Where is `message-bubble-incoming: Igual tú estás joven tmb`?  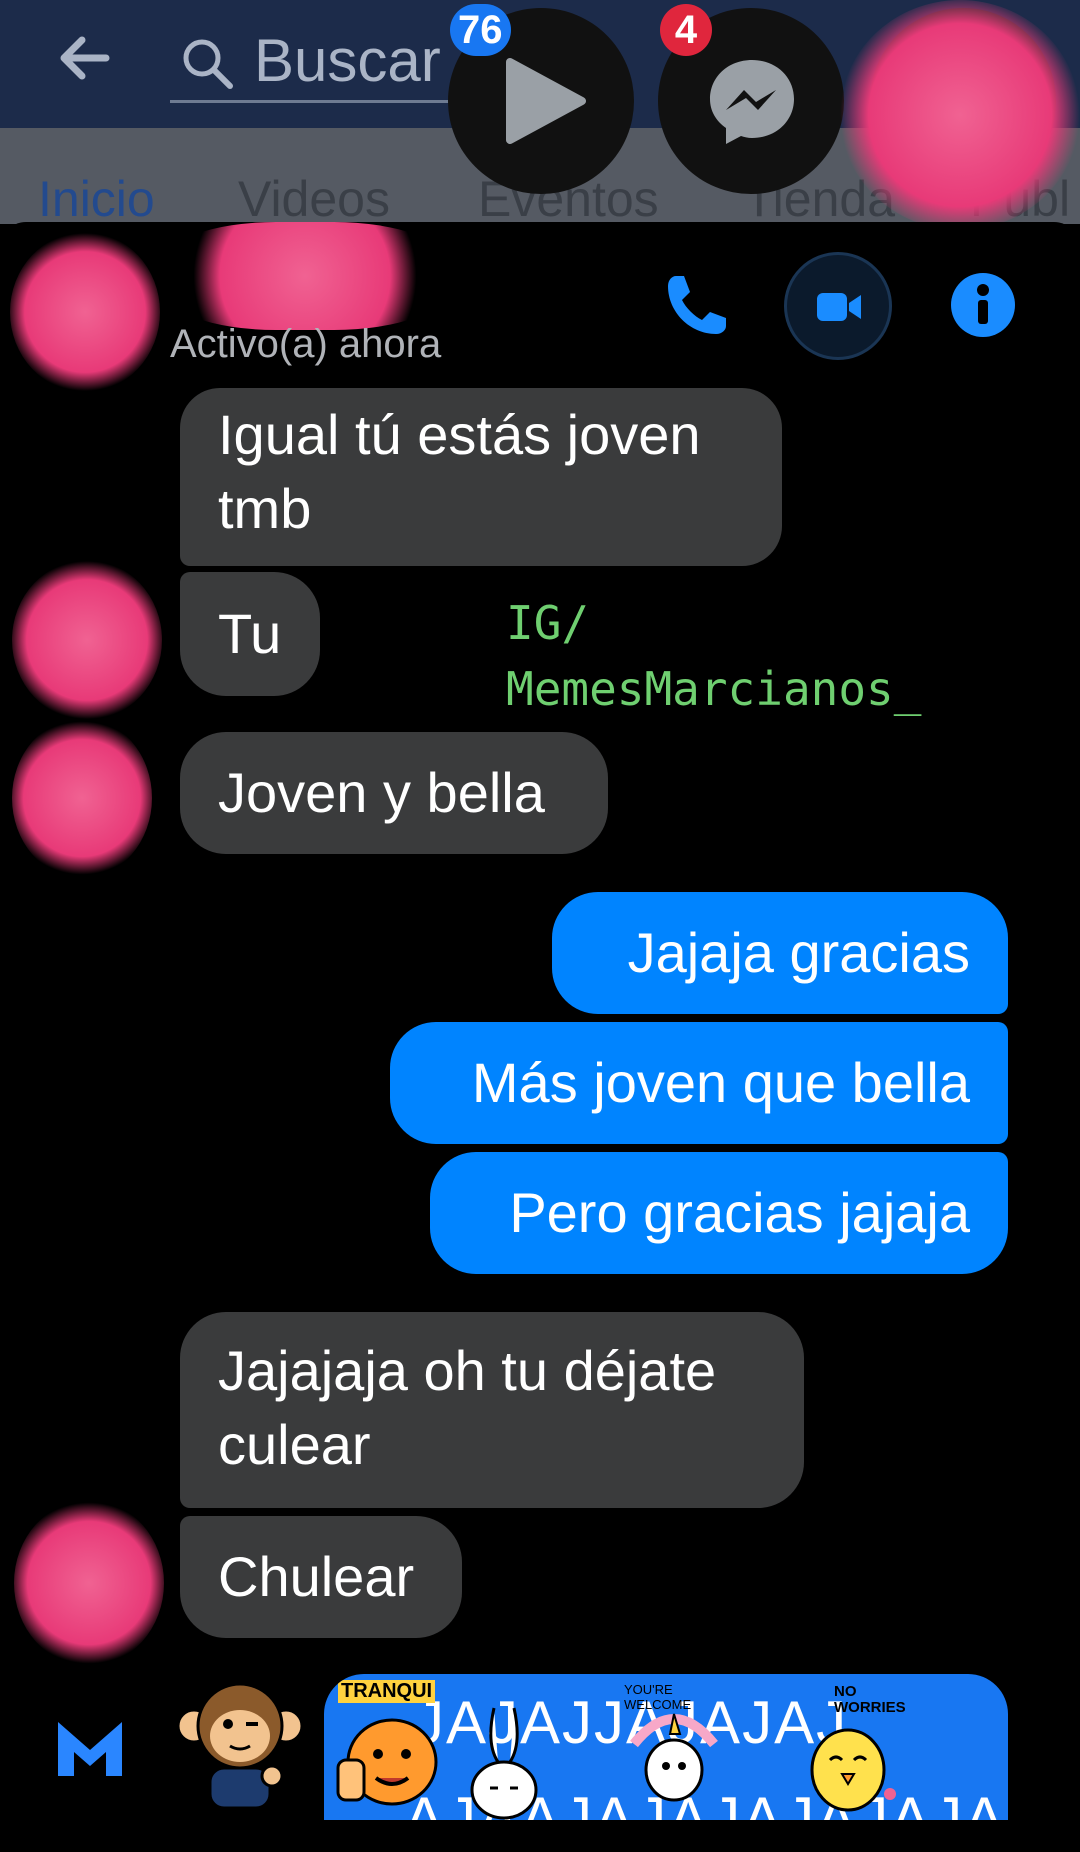
message-bubble-incoming: Igual tú estás joven tmb is located at coordinates (481, 477).